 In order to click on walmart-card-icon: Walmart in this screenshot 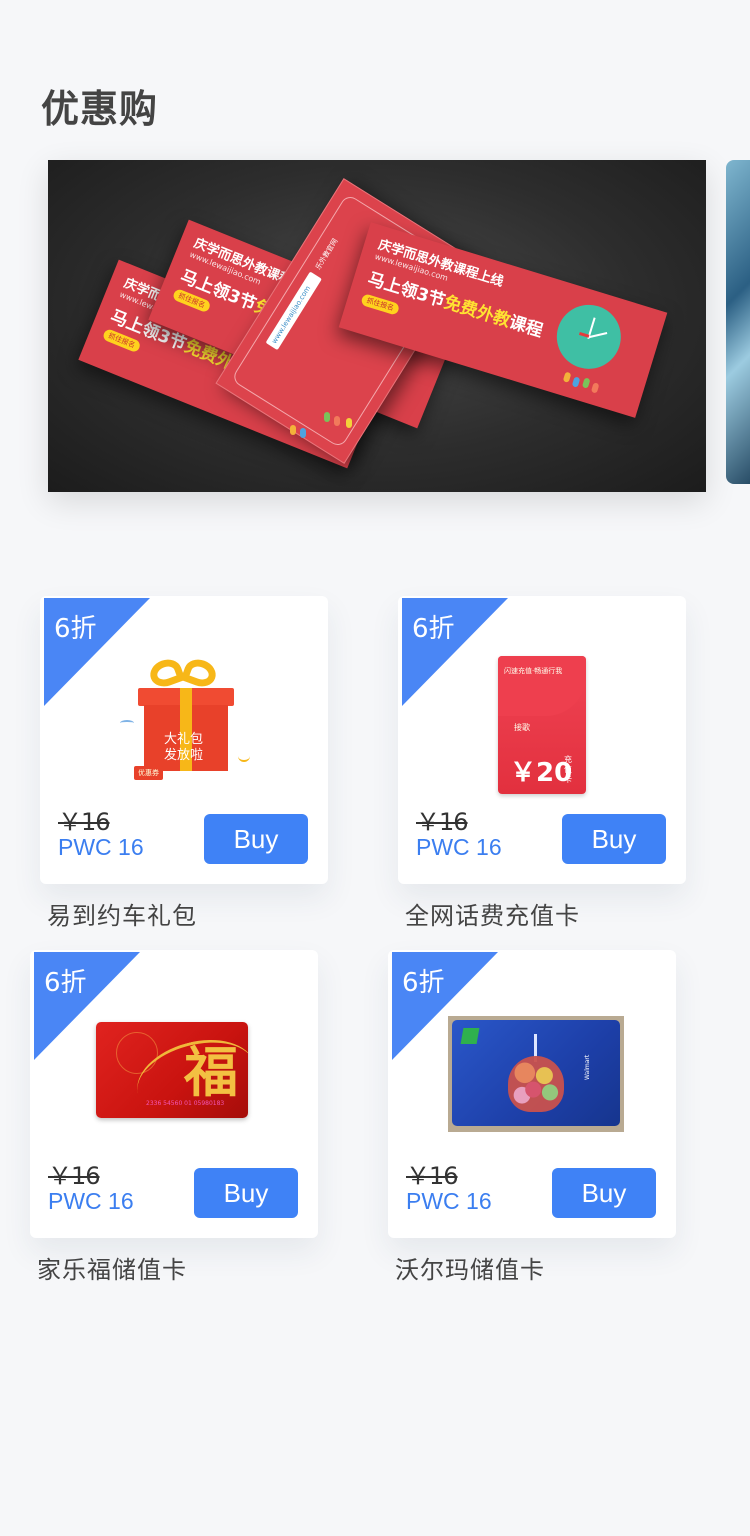, I will do `click(536, 1074)`.